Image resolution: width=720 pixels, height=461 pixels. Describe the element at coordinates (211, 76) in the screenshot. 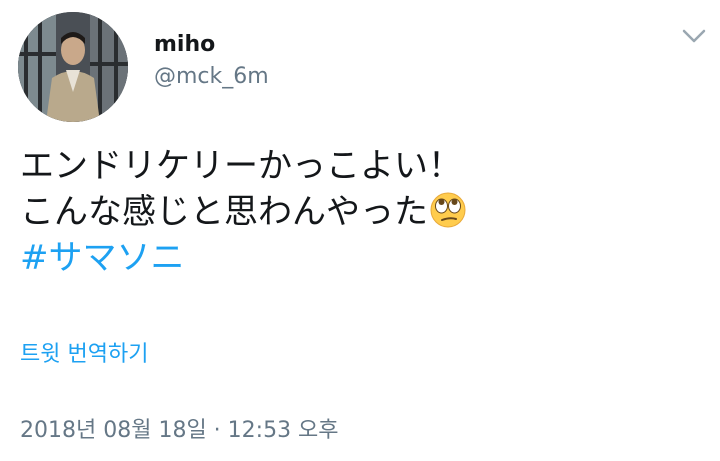

I see `user-handle: @mck_6m` at that location.